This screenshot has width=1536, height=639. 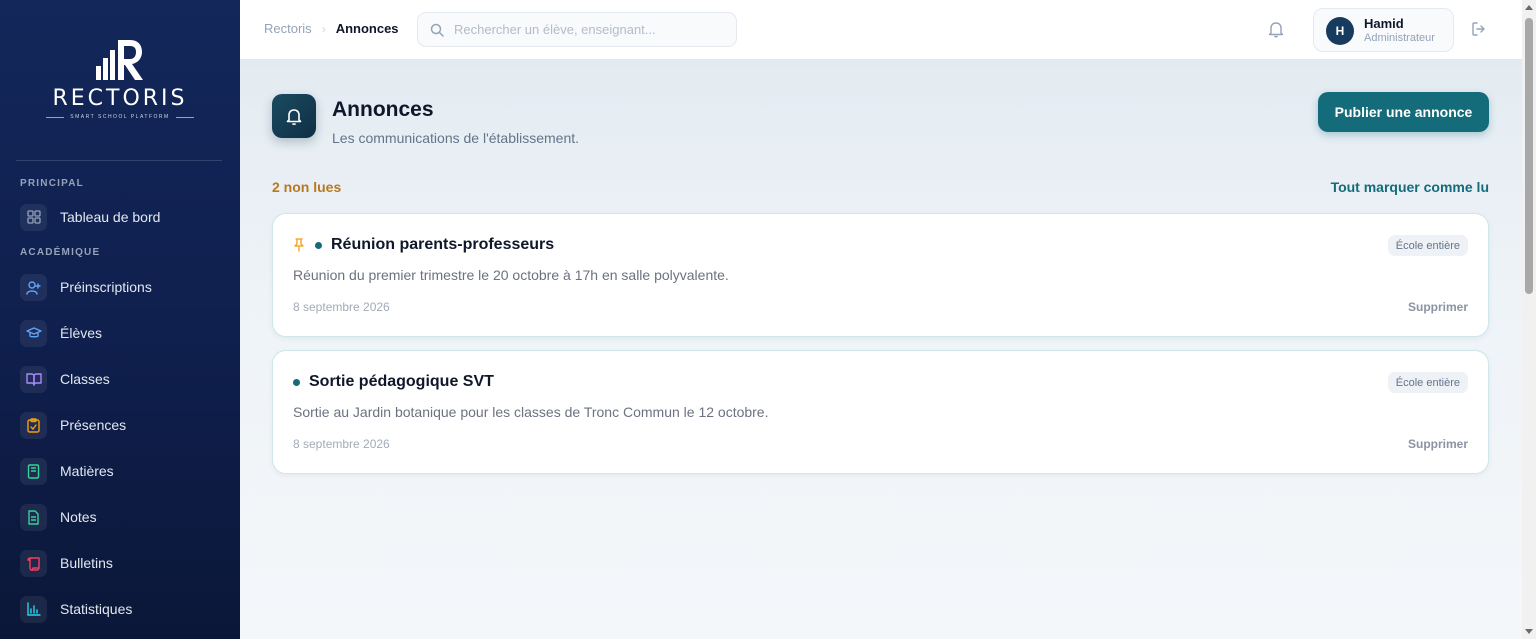 I want to click on book-open-icon, so click(x=33, y=379).